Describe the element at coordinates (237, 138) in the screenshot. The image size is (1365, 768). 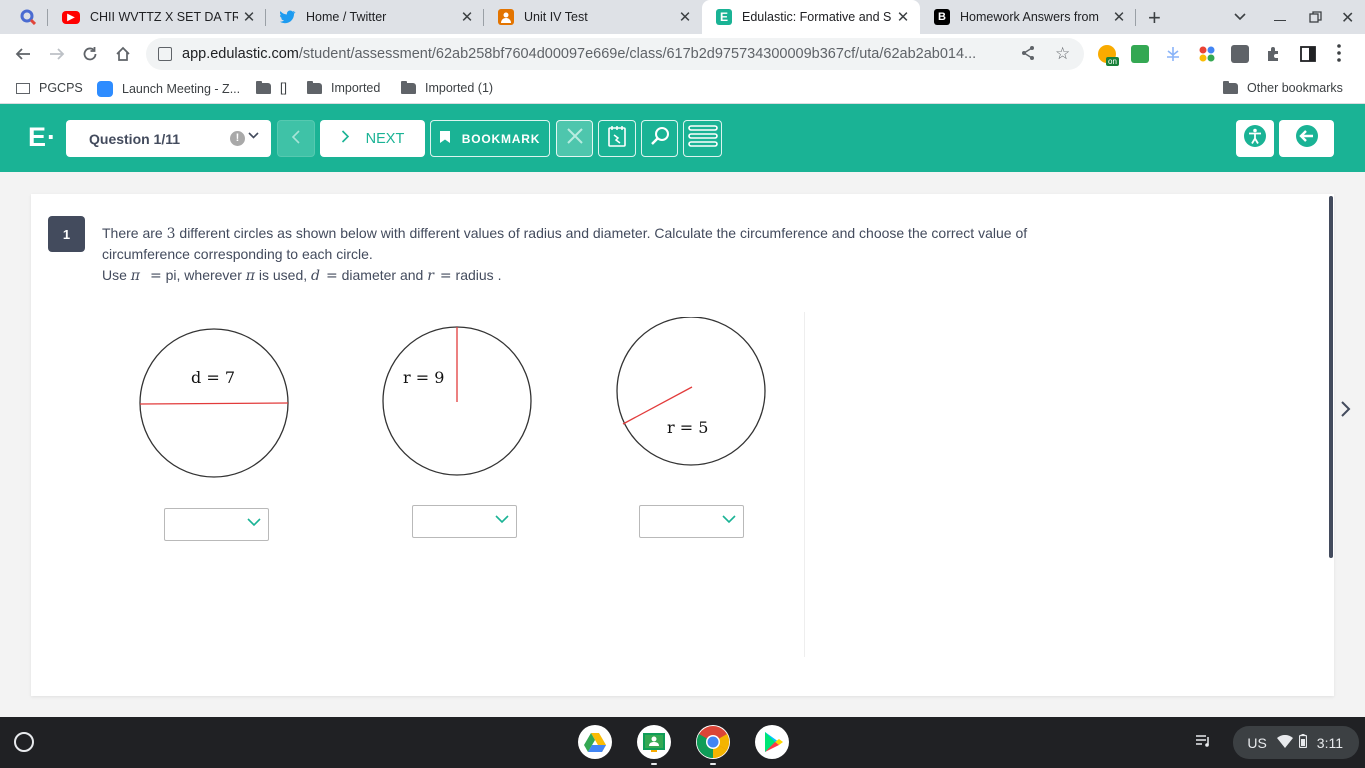
I see `warning-icon: !` at that location.